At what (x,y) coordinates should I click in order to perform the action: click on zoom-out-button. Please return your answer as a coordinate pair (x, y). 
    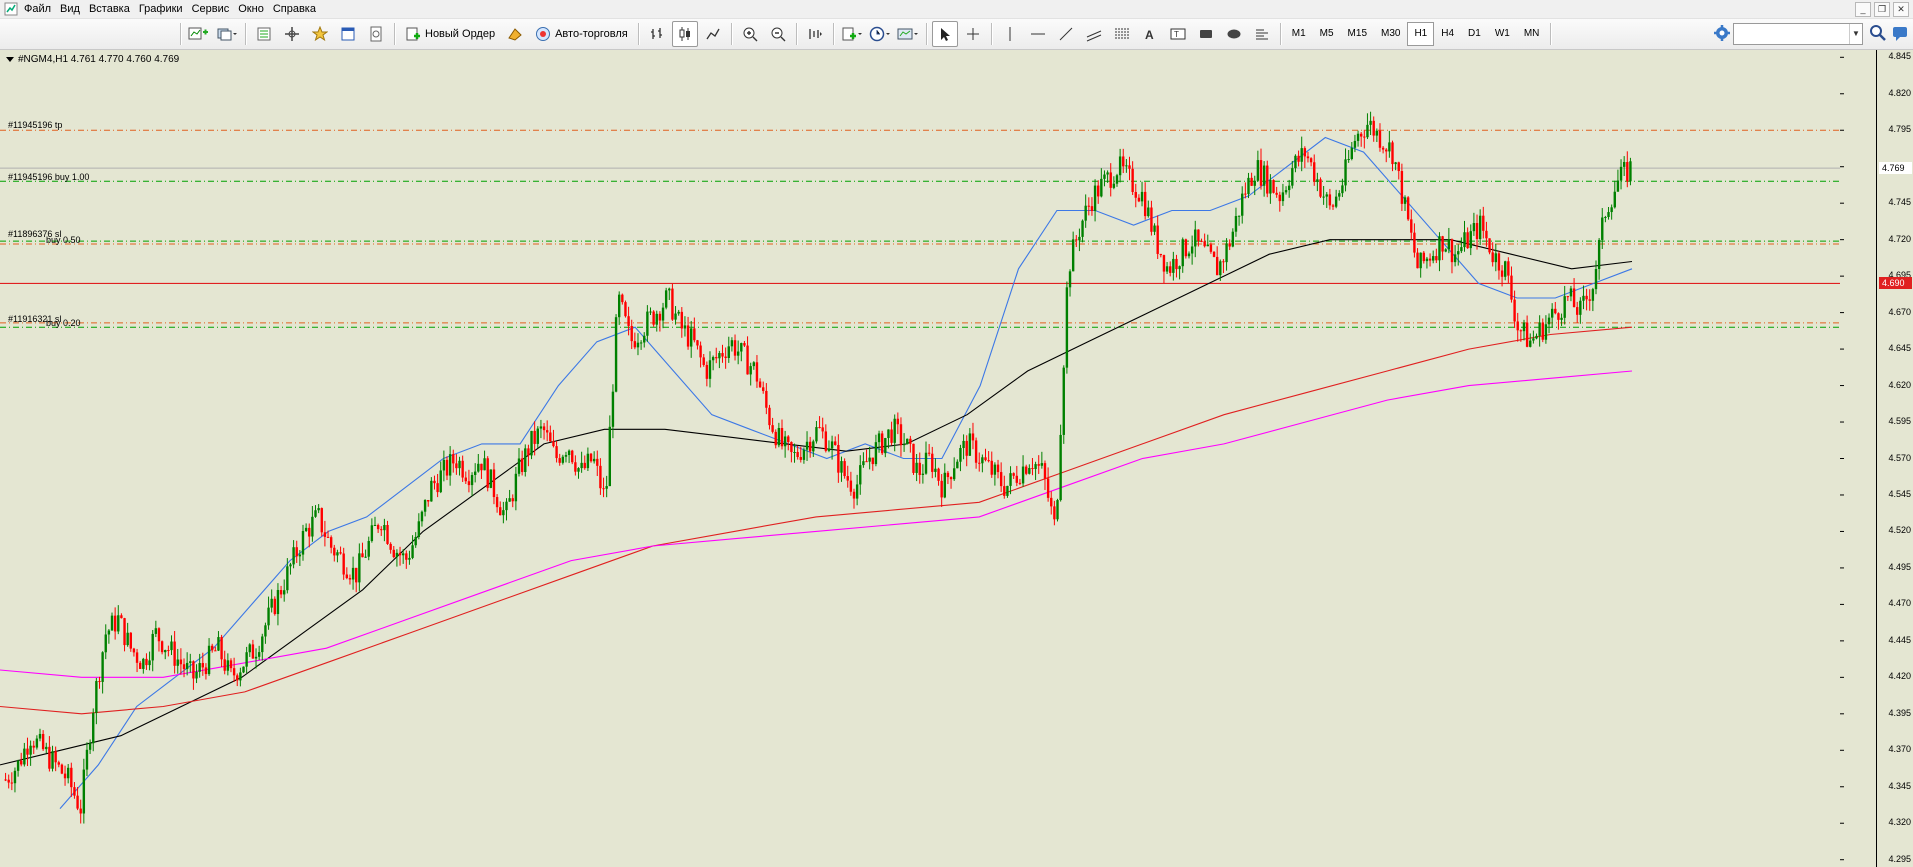
    Looking at the image, I should click on (778, 34).